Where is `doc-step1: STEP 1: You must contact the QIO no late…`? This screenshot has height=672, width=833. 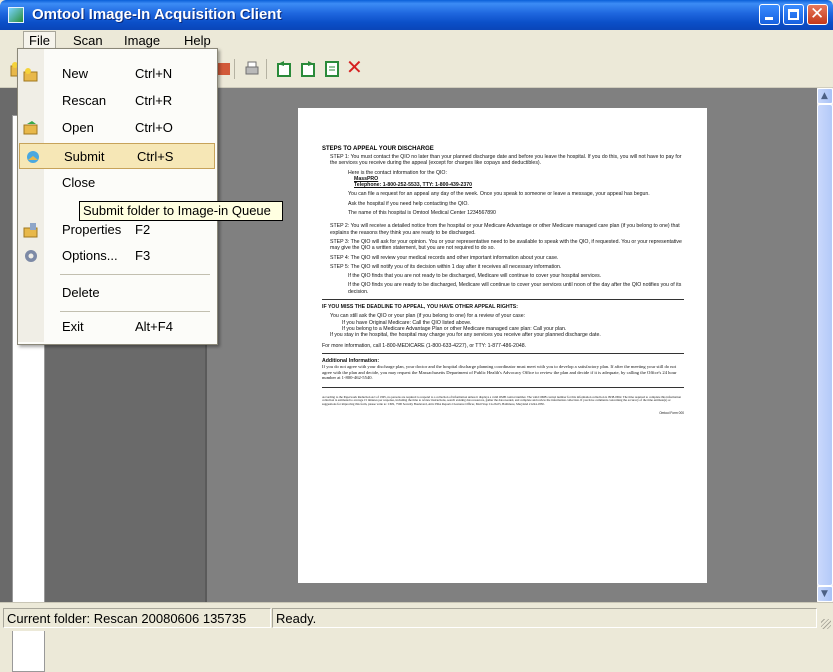
doc-step1: STEP 1: You must contact the QIO no late… is located at coordinates (506, 160).